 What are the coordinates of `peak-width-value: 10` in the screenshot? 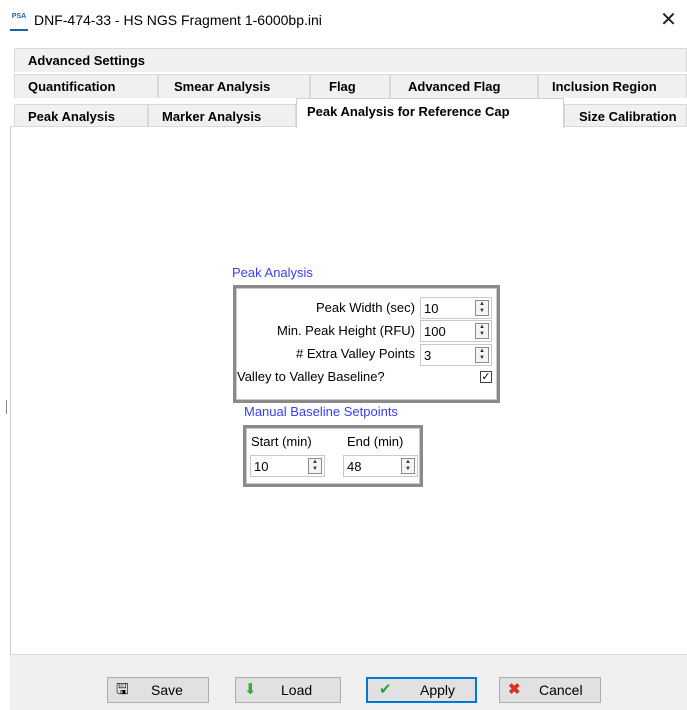 It's located at (431, 308).